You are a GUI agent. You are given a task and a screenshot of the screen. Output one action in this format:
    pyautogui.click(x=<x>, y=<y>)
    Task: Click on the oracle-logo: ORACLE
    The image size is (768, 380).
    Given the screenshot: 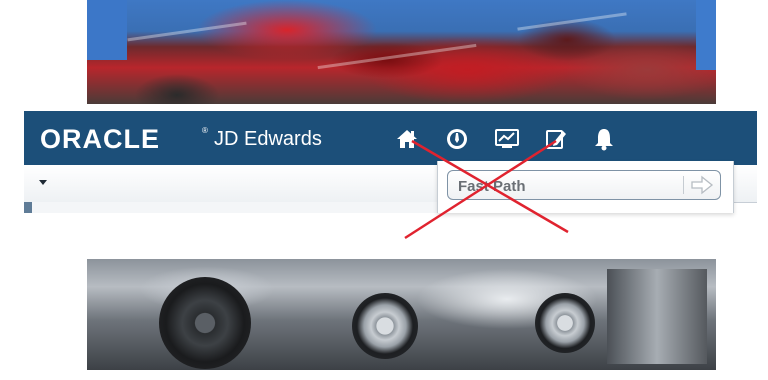 What is the action you would take?
    pyautogui.click(x=100, y=139)
    